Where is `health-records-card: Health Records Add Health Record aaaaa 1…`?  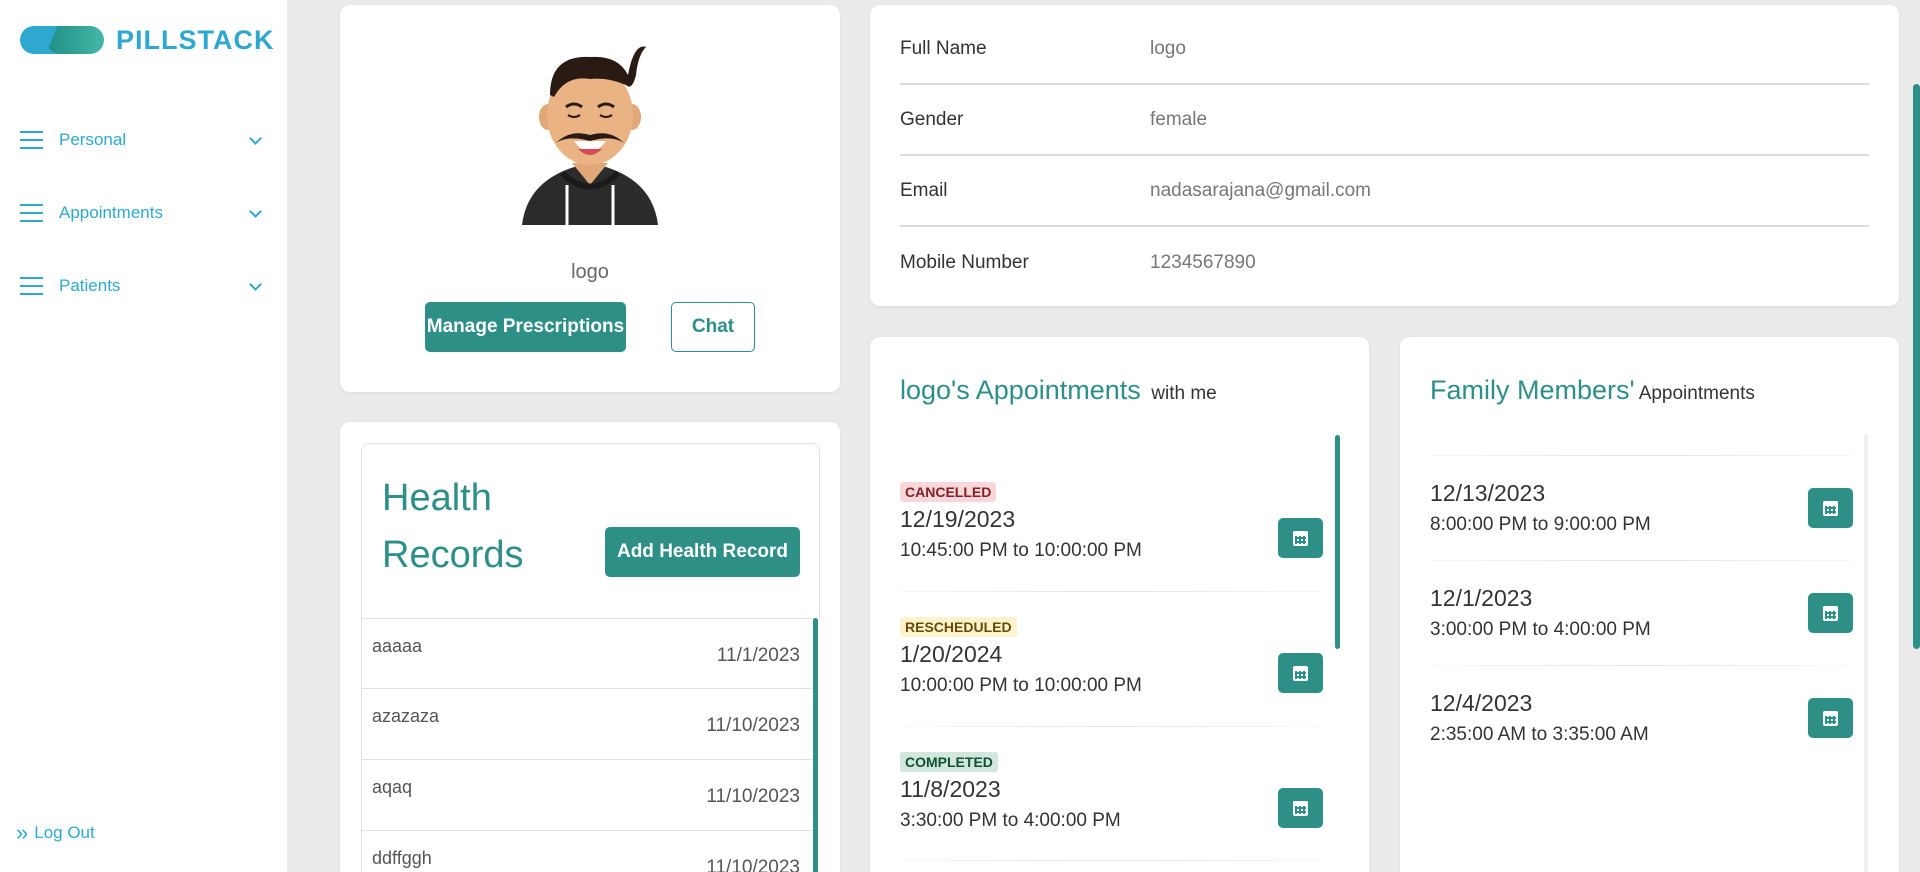 health-records-card: Health Records Add Health Record aaaaa 1… is located at coordinates (590, 647).